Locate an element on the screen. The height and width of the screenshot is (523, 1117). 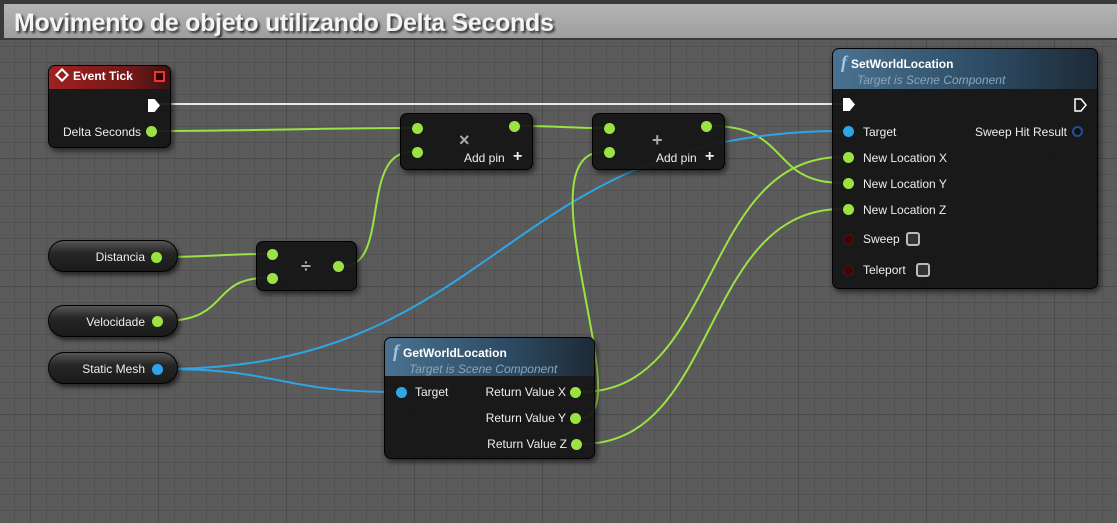
delta-seconds-pin is located at coordinates (151, 131).